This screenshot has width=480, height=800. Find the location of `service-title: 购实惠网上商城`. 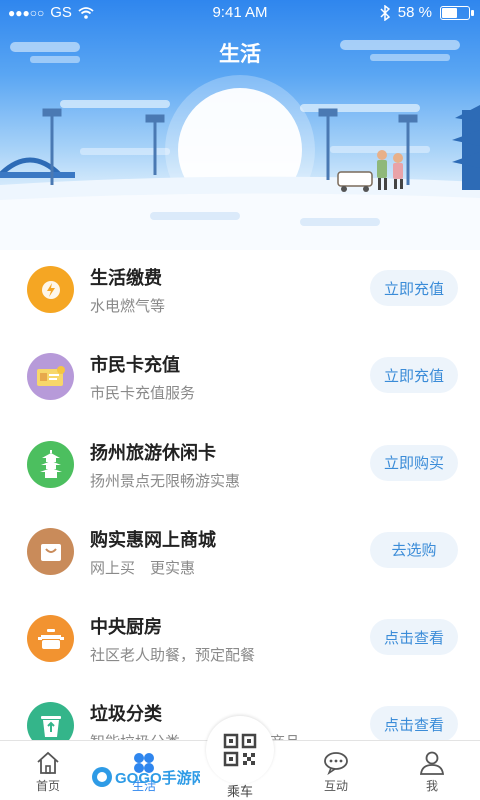

service-title: 购实惠网上商城 is located at coordinates (153, 539).